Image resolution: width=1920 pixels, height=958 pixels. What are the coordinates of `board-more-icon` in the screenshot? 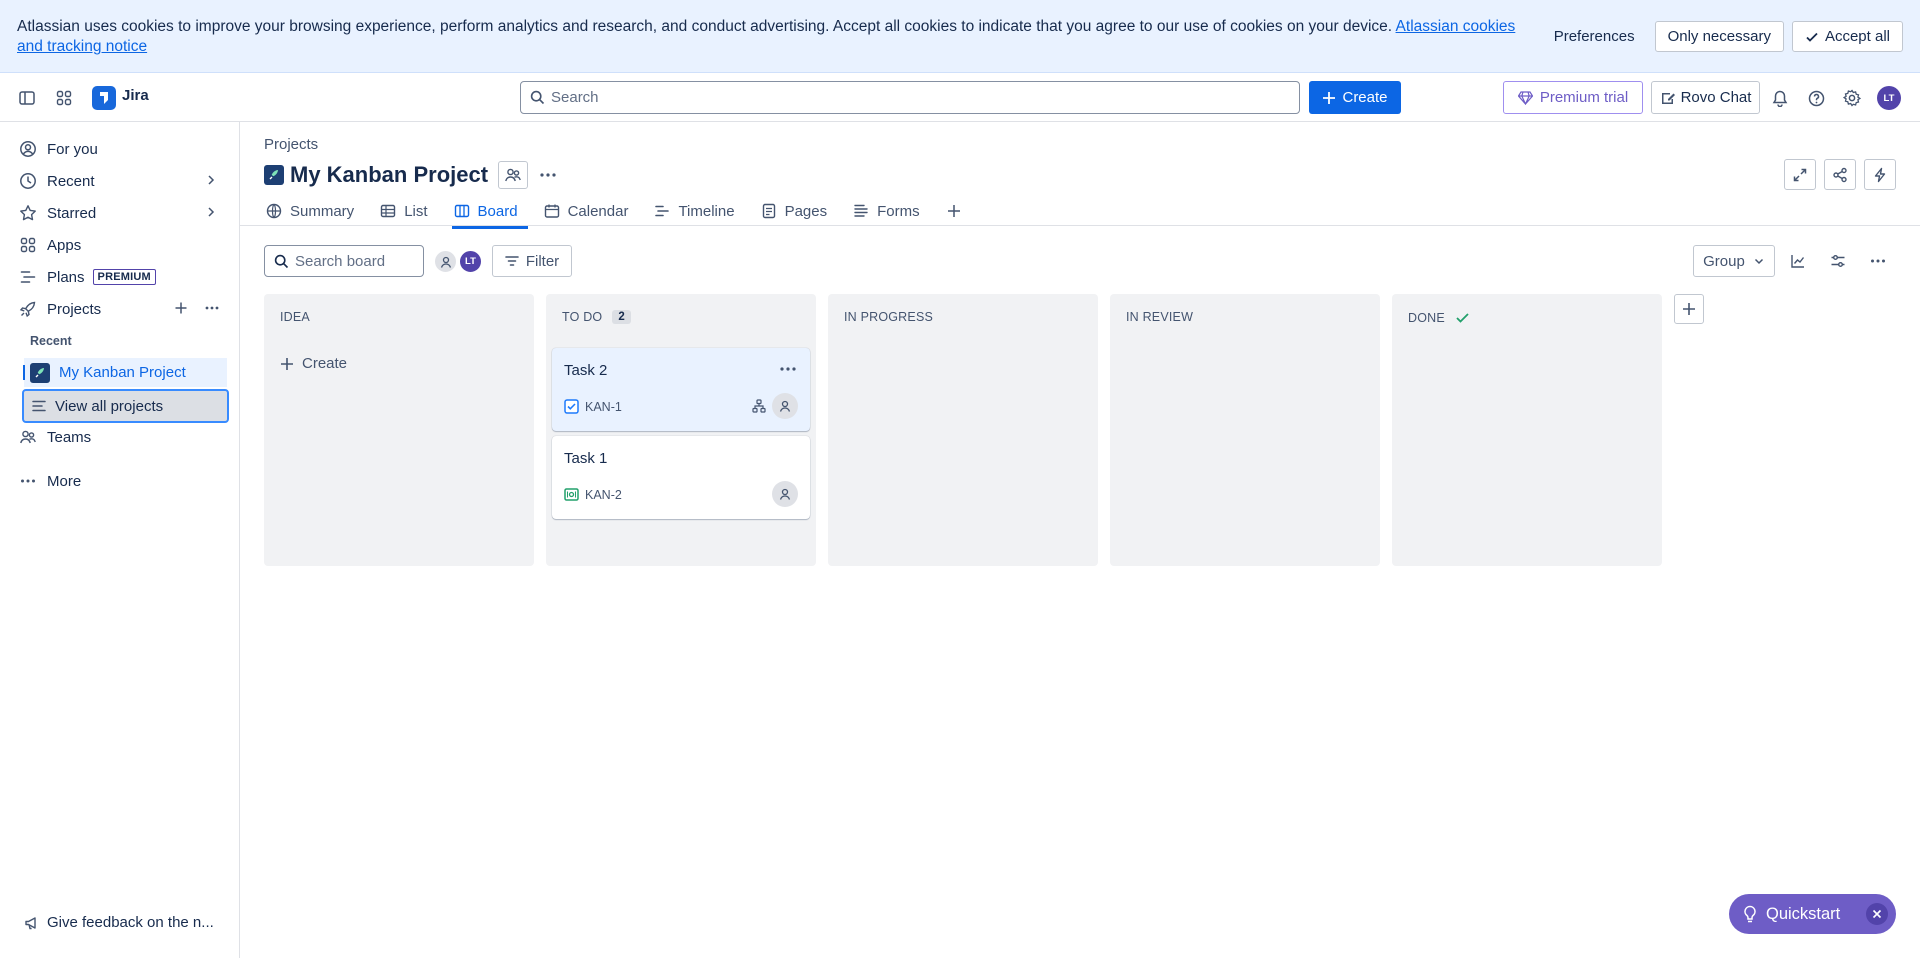 It's located at (1878, 260).